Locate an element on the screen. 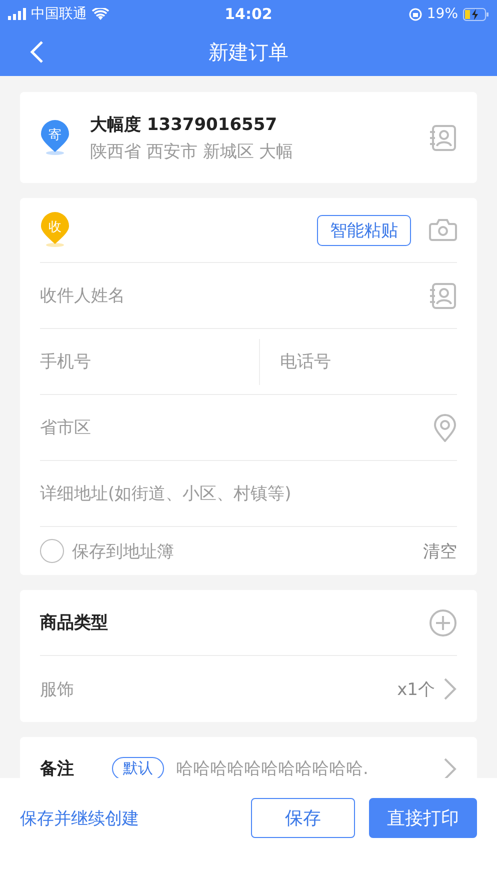 The height and width of the screenshot is (883, 497). carrier-name: 中国联通 is located at coordinates (59, 14).